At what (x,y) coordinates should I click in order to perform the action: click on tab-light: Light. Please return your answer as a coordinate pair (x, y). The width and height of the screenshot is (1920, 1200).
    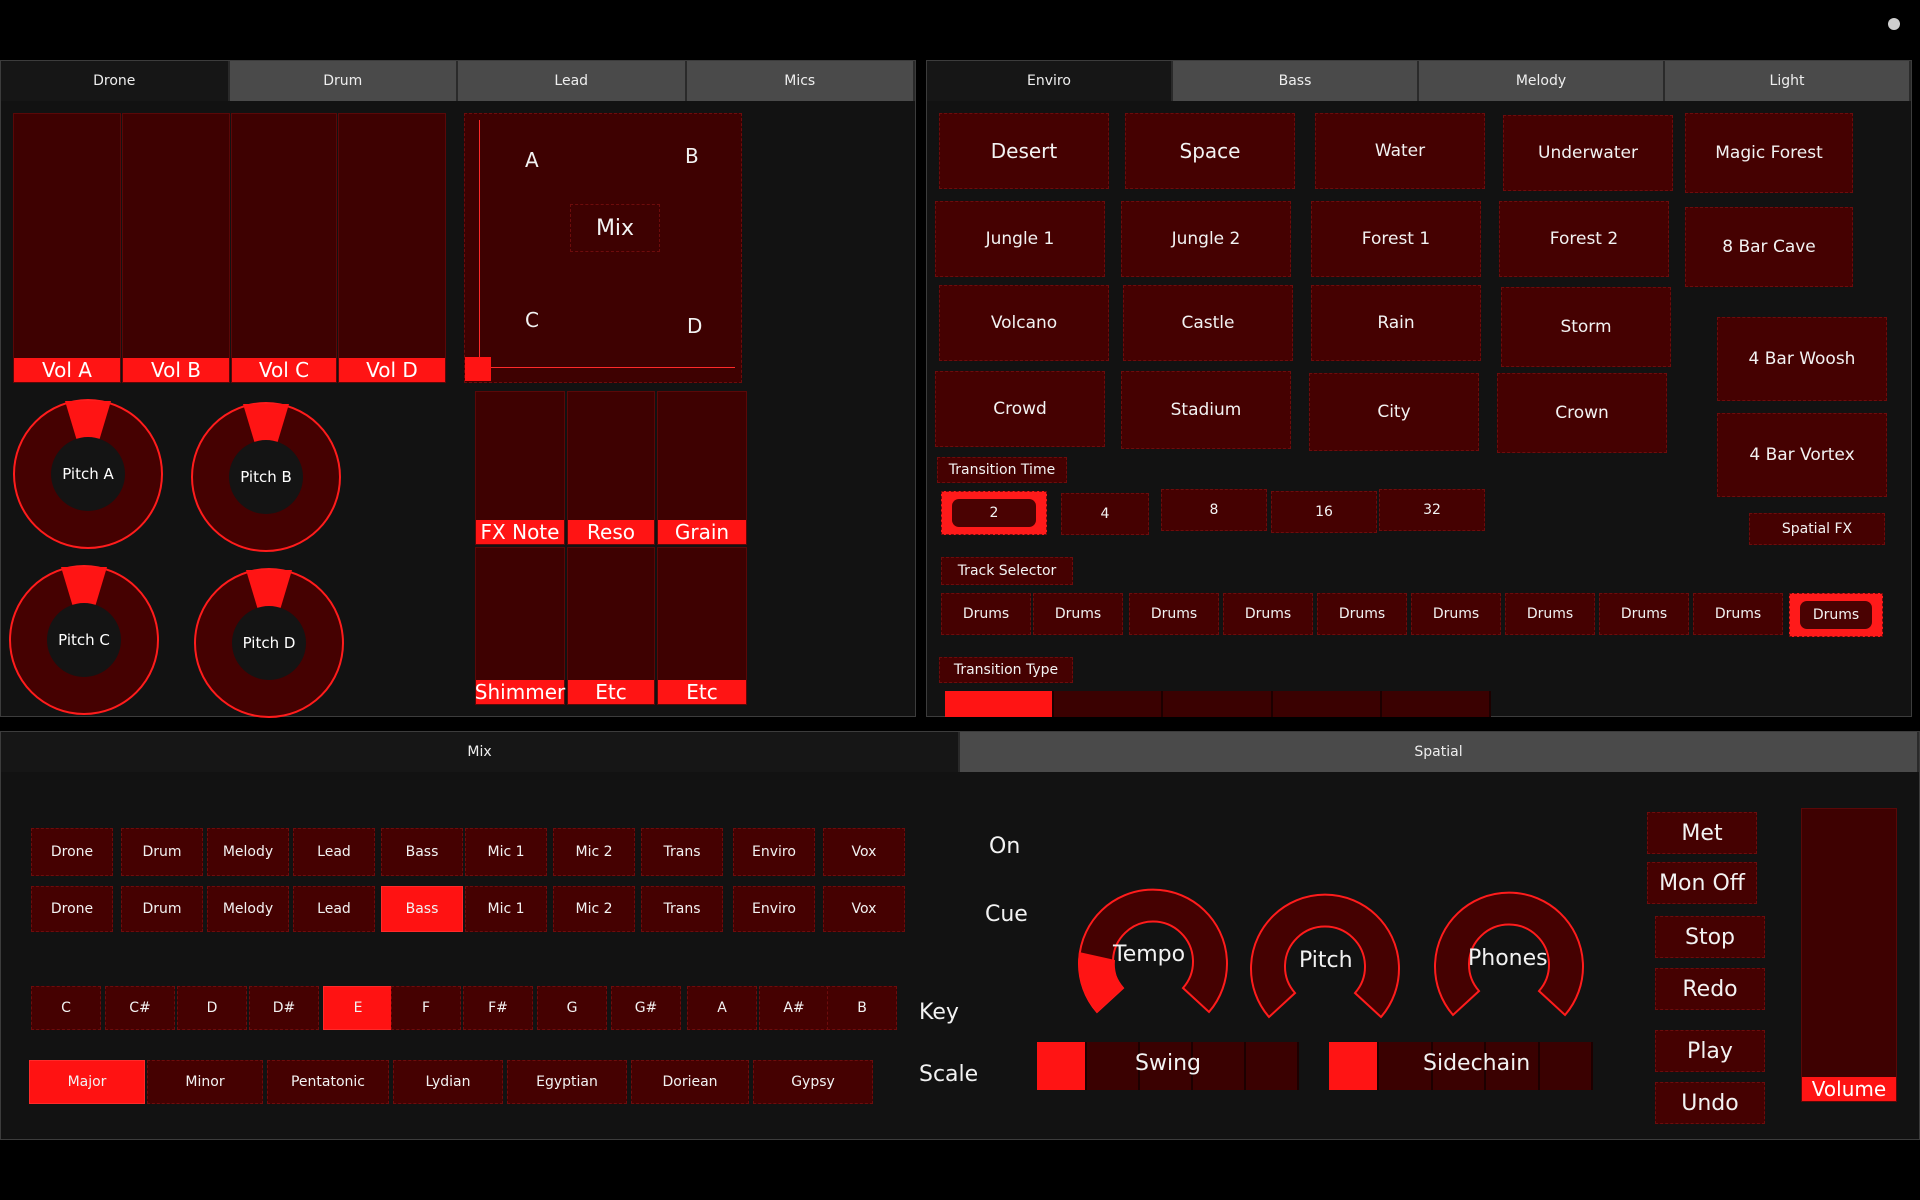
    Looking at the image, I should click on (1788, 81).